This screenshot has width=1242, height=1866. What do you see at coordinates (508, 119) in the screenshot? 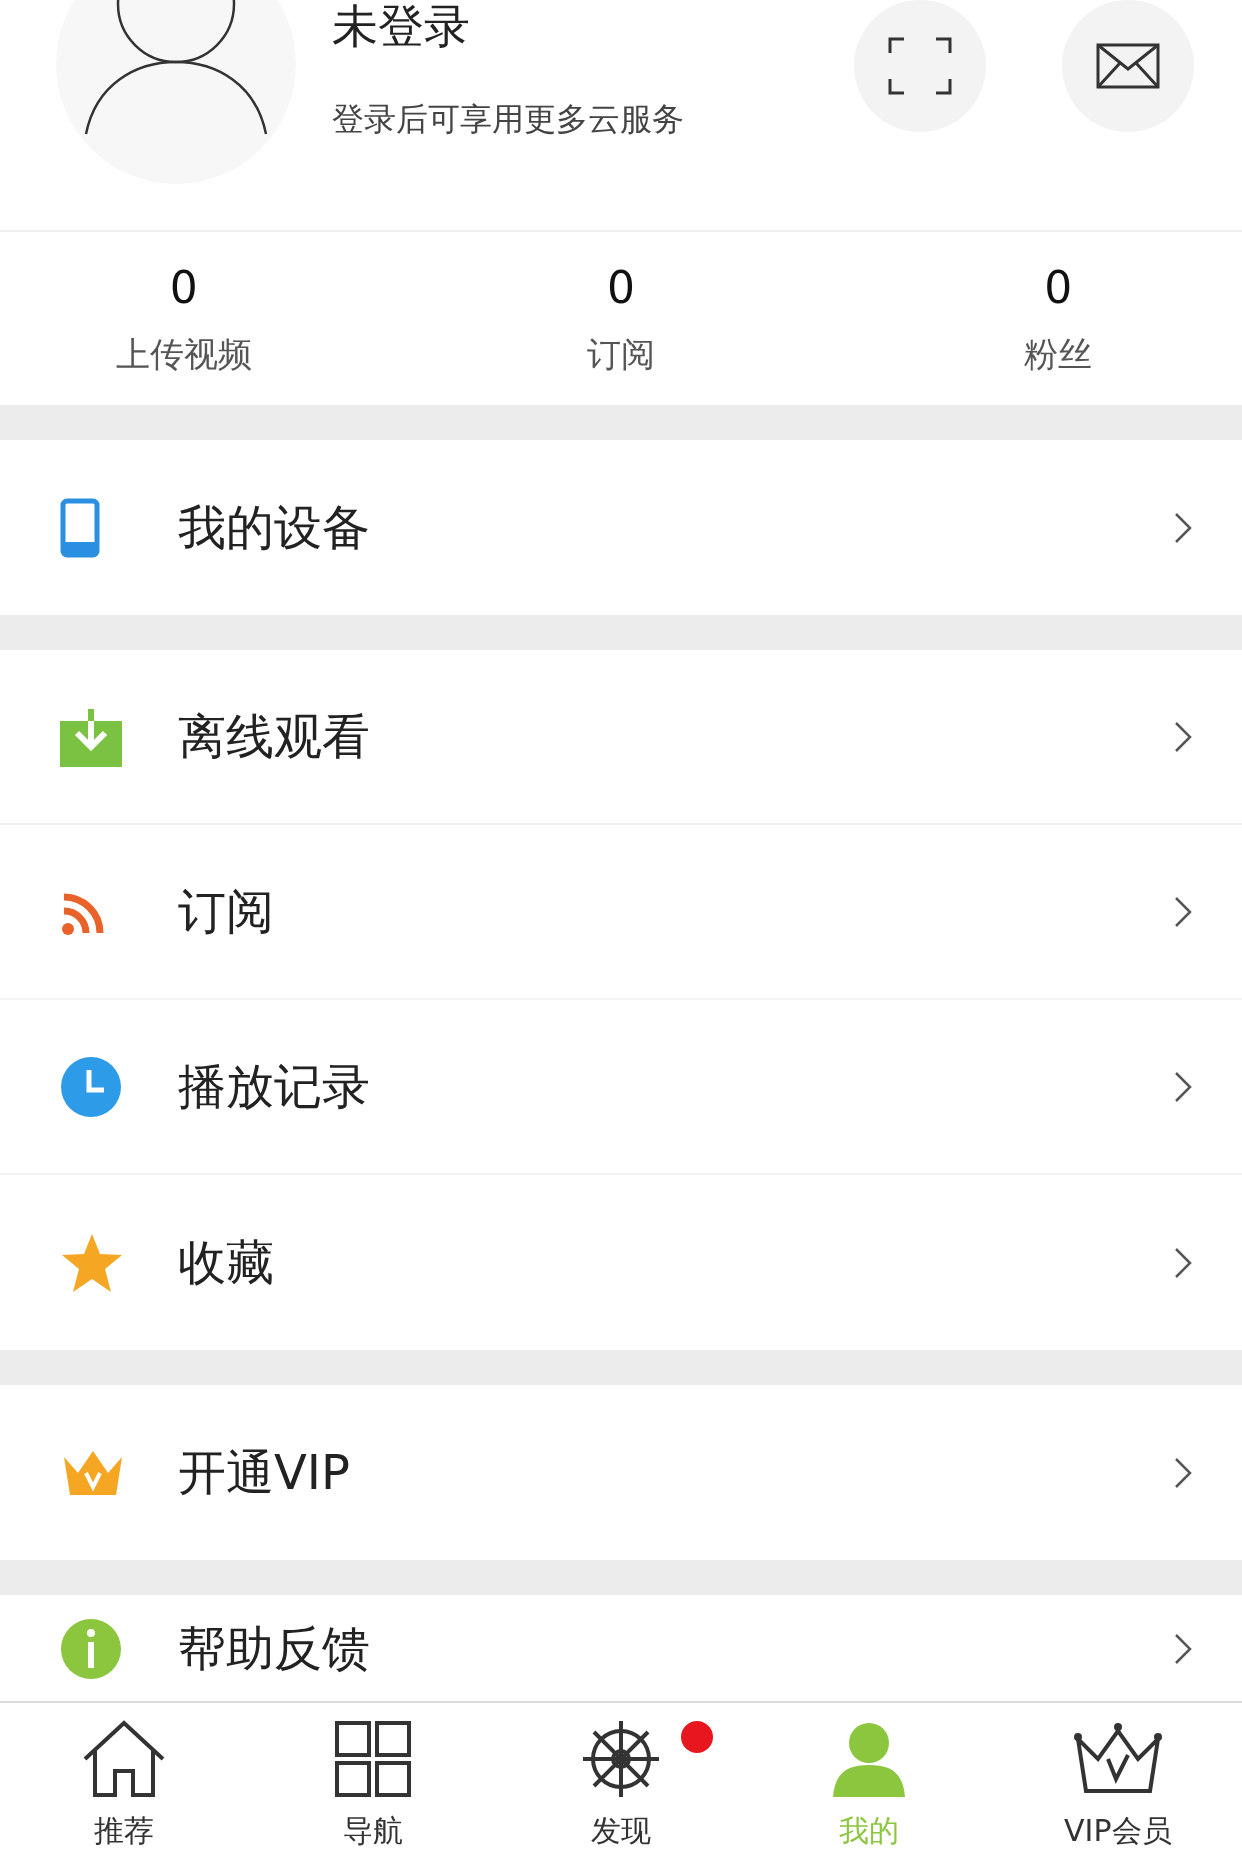
I see `login-hint: 登录后可享用更多云服务` at bounding box center [508, 119].